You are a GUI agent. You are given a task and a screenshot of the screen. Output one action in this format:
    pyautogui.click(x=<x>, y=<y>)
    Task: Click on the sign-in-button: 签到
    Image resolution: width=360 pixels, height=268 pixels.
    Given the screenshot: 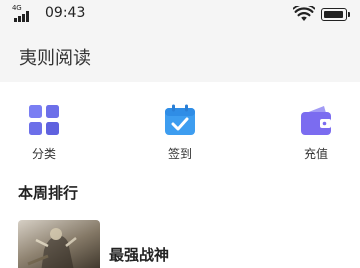 What is the action you would take?
    pyautogui.click(x=180, y=133)
    